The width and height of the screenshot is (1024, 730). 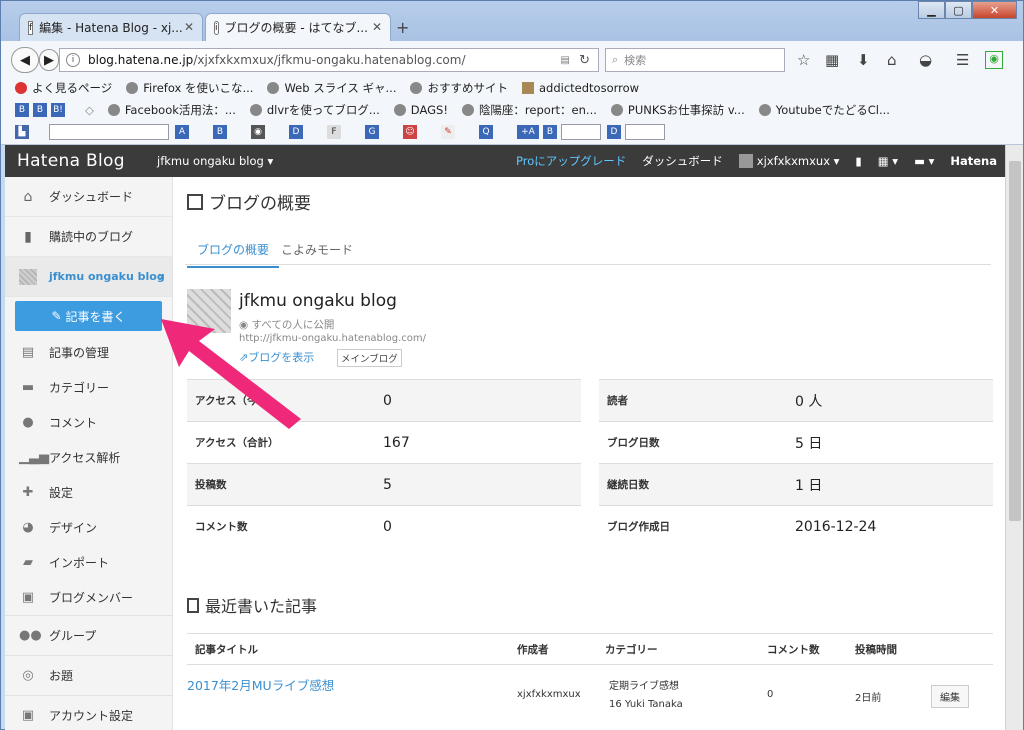 What do you see at coordinates (931, 10) in the screenshot?
I see `minimize-button: ▁` at bounding box center [931, 10].